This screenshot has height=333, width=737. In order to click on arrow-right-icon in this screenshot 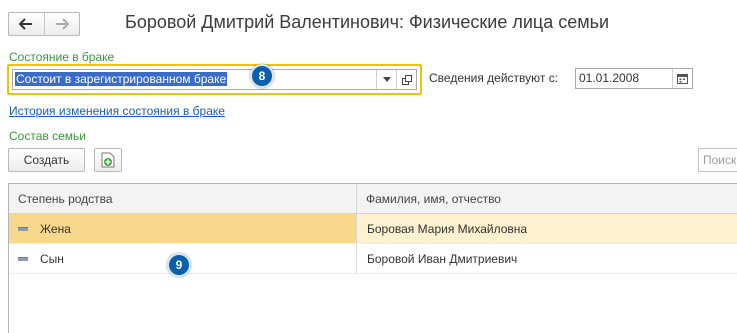, I will do `click(62, 24)`.